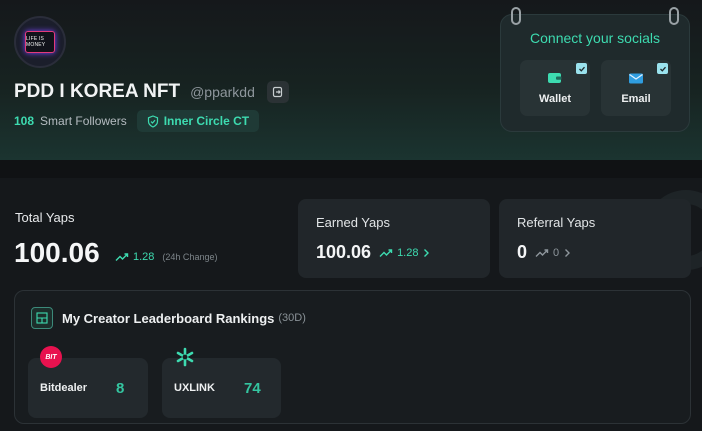 The width and height of the screenshot is (702, 431). Describe the element at coordinates (636, 78) in the screenshot. I see `email-icon` at that location.